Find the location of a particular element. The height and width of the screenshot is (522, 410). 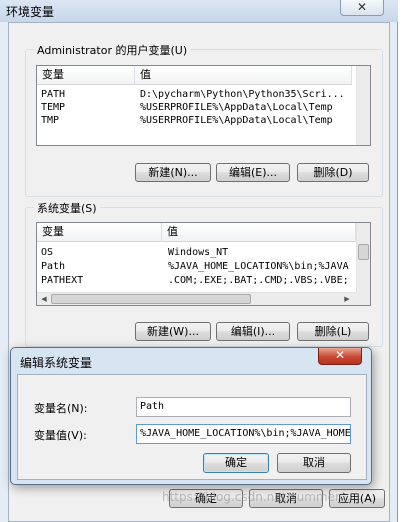

edit-cancel-button: 取消 is located at coordinates (314, 463).